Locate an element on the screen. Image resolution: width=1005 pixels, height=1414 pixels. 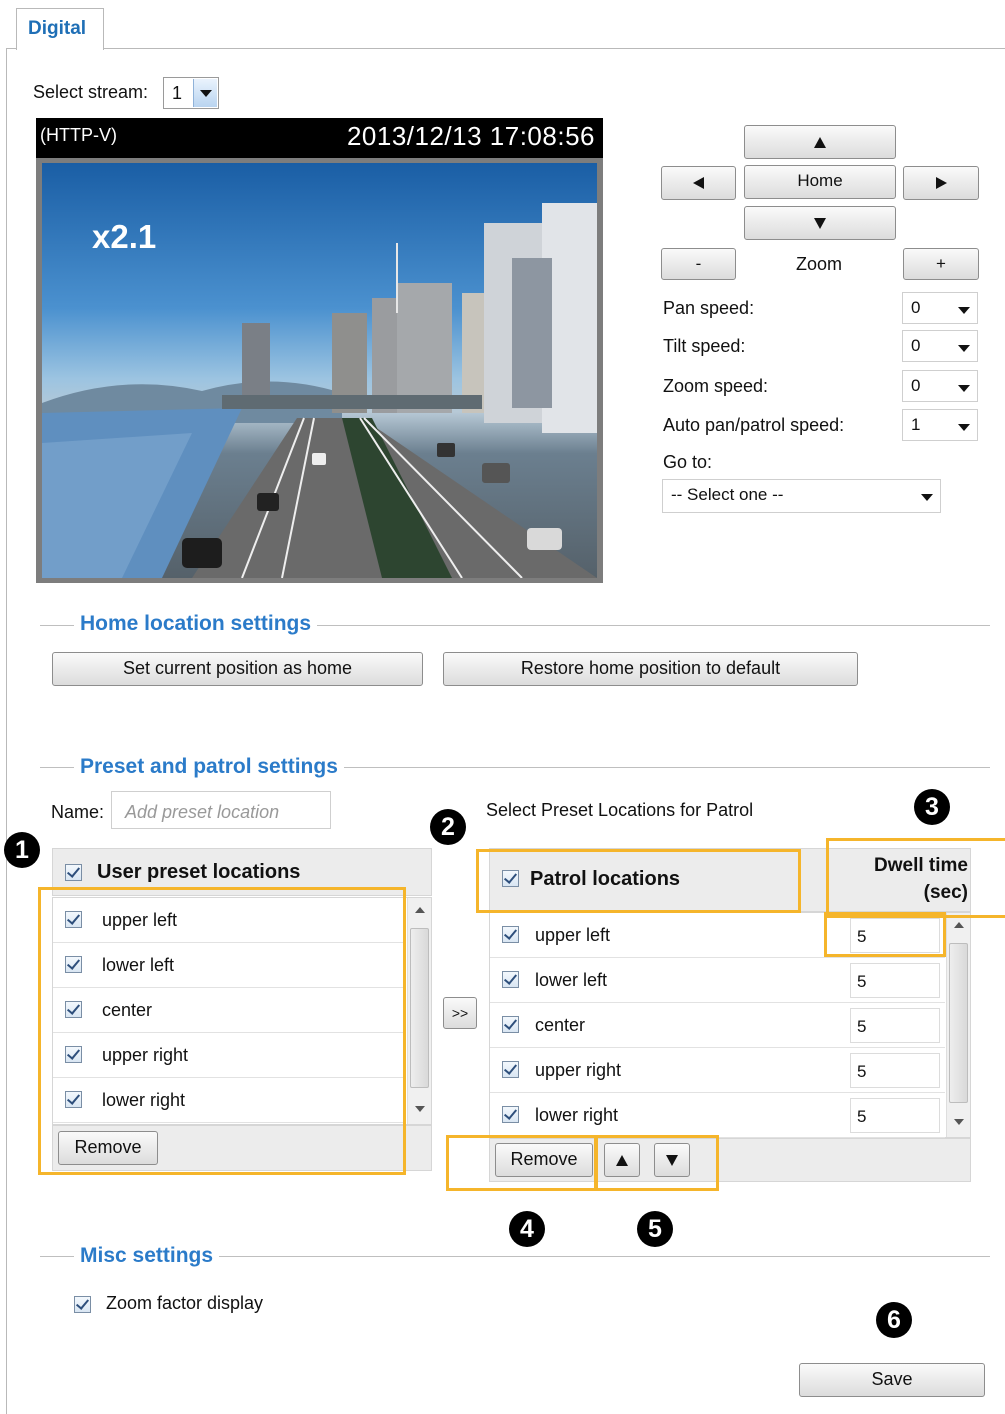
pan-speed-select: 0 is located at coordinates (940, 308).